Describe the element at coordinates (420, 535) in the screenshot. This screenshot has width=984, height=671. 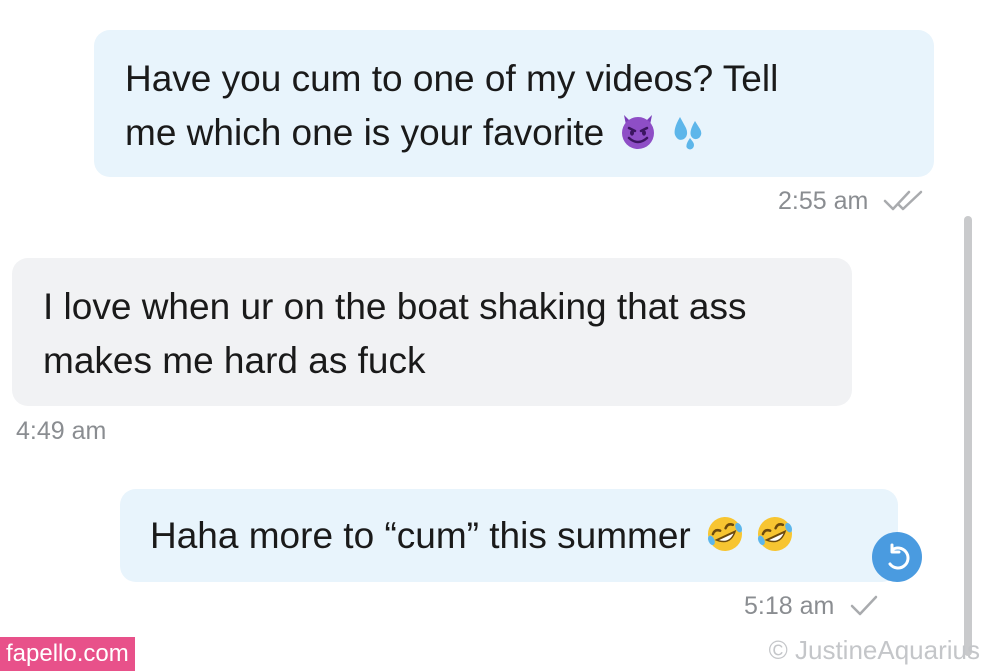
I see `message-text: Haha more to “cum” this summer` at that location.